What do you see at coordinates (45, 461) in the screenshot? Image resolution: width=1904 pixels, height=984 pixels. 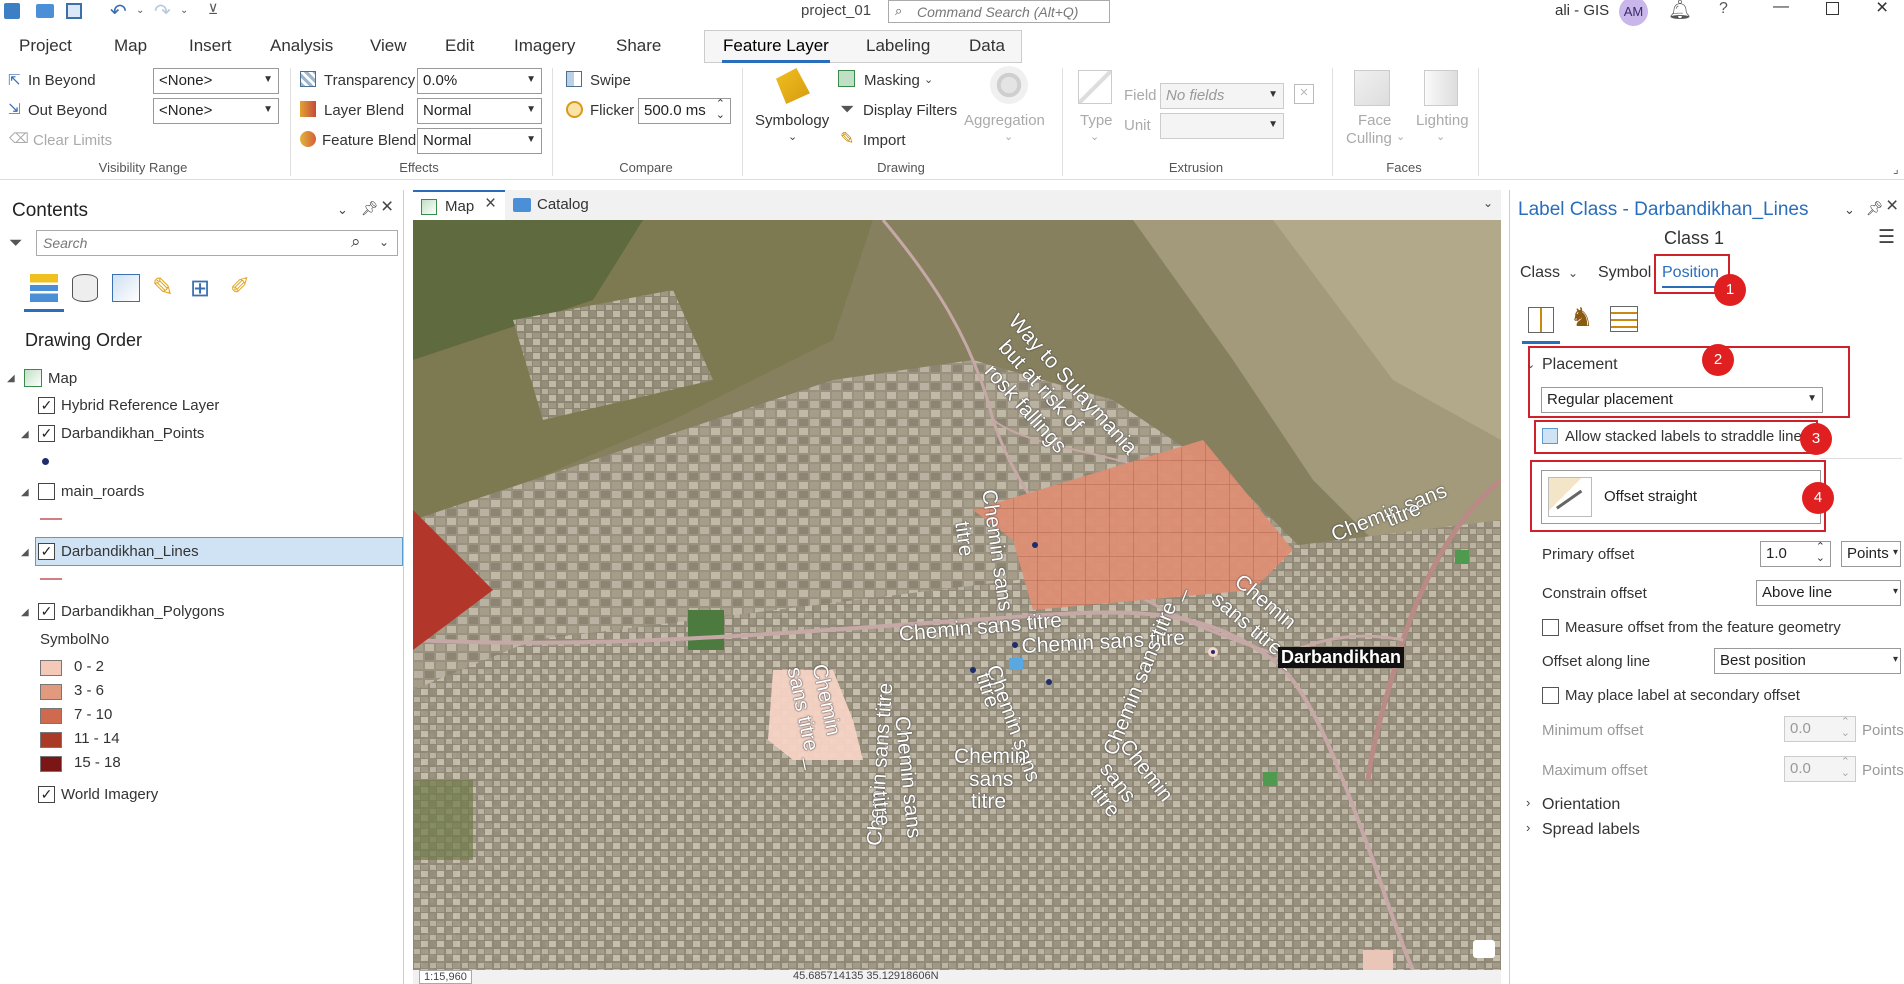 I see `point-symbol-icon` at bounding box center [45, 461].